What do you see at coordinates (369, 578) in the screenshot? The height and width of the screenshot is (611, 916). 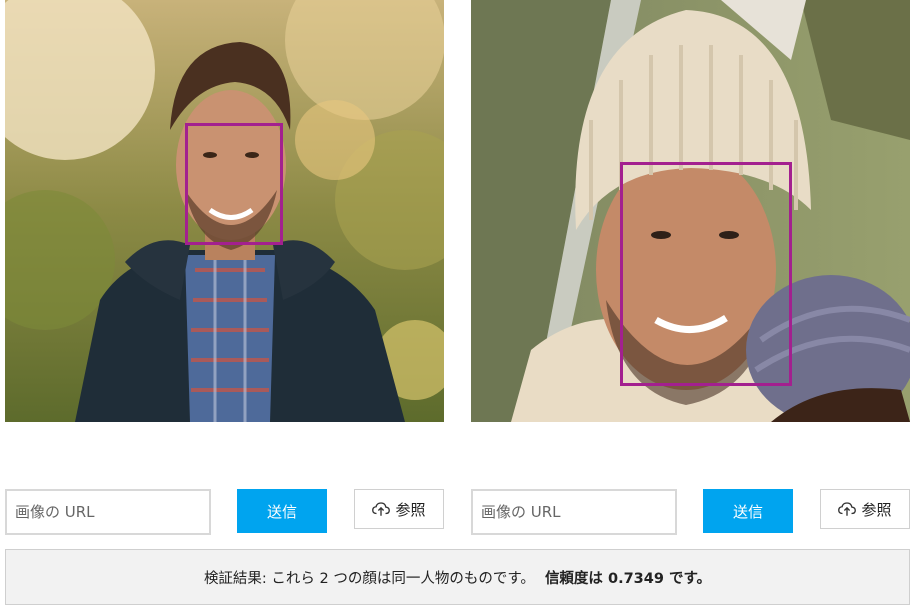 I see `result-message: 検証結果: これら 2 つの顔は同一人物のものです。` at bounding box center [369, 578].